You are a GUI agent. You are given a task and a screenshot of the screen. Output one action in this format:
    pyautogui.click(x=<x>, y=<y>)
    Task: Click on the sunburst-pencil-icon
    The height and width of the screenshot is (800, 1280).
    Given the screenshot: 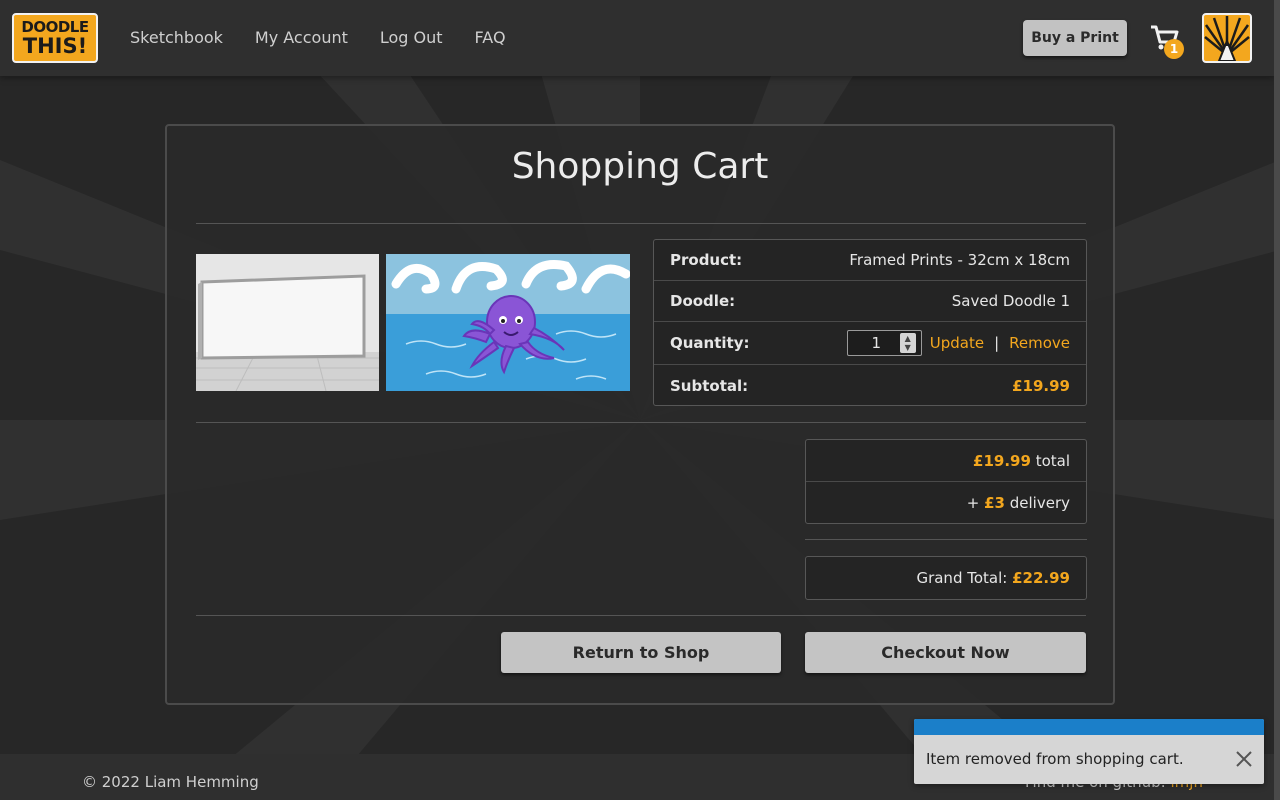 What is the action you would take?
    pyautogui.click(x=1227, y=38)
    